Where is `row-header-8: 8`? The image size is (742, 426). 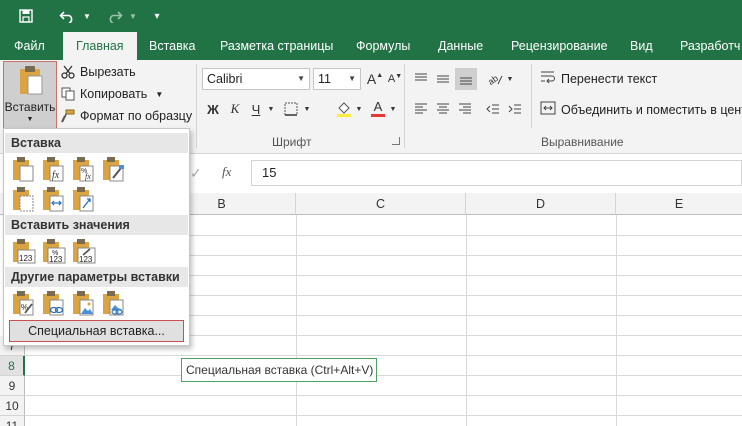
row-header-8: 8 is located at coordinates (12, 366).